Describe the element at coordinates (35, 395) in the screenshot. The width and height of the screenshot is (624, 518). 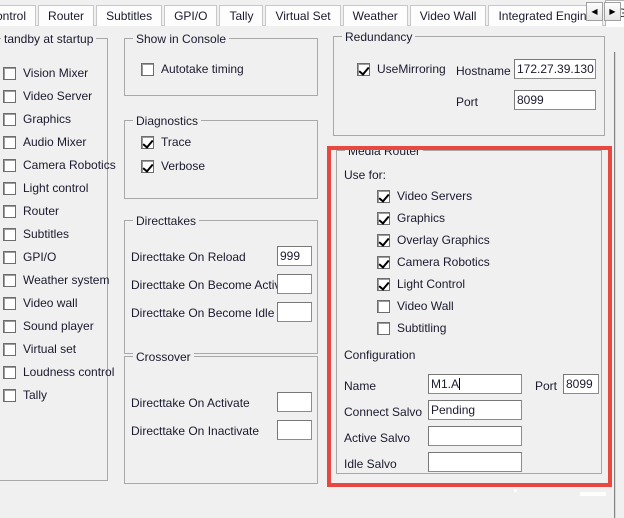
I see `checkbox-label: Tally` at that location.